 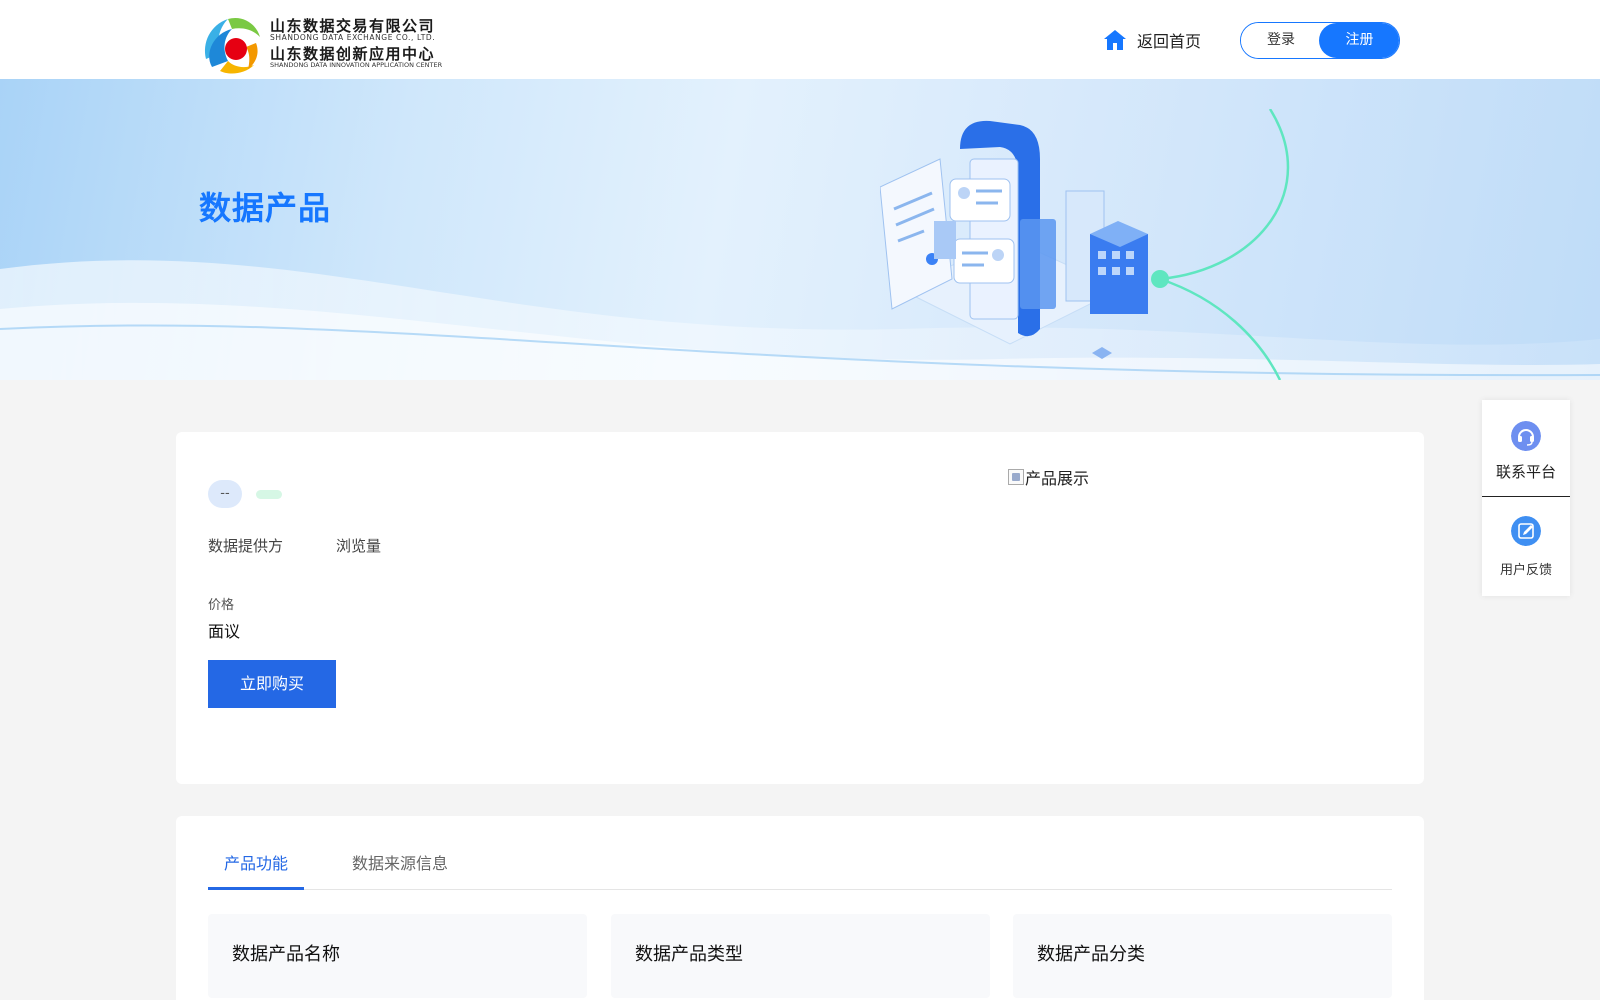 What do you see at coordinates (1202, 956) in the screenshot?
I see `field-product-category: 数据产品分类` at bounding box center [1202, 956].